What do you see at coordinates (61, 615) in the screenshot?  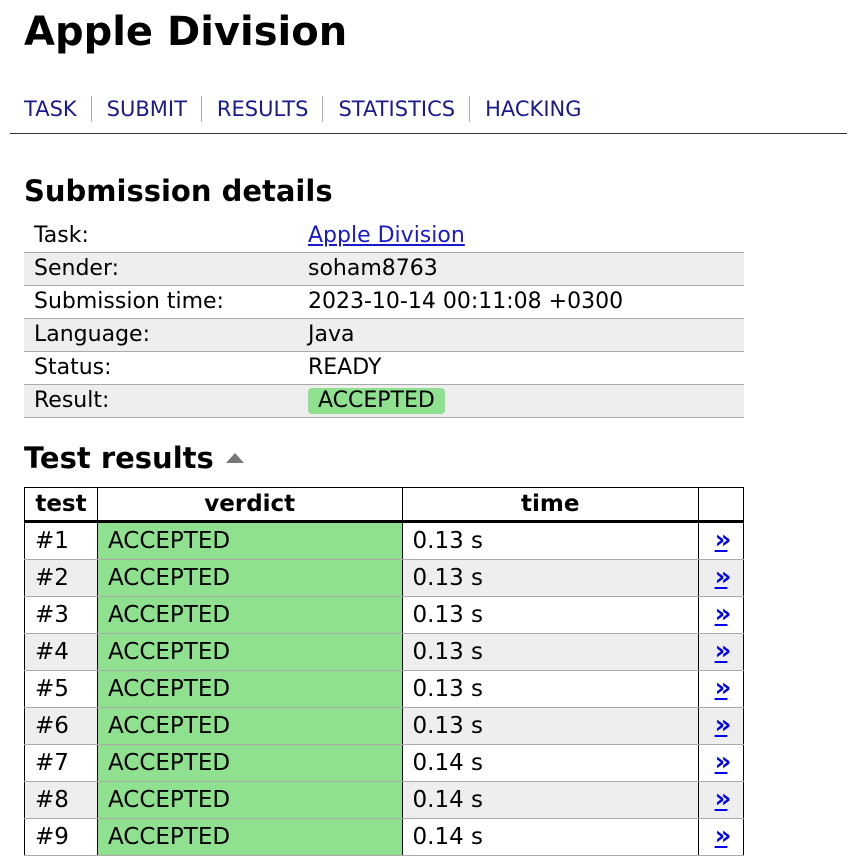 I see `test-number: #3` at bounding box center [61, 615].